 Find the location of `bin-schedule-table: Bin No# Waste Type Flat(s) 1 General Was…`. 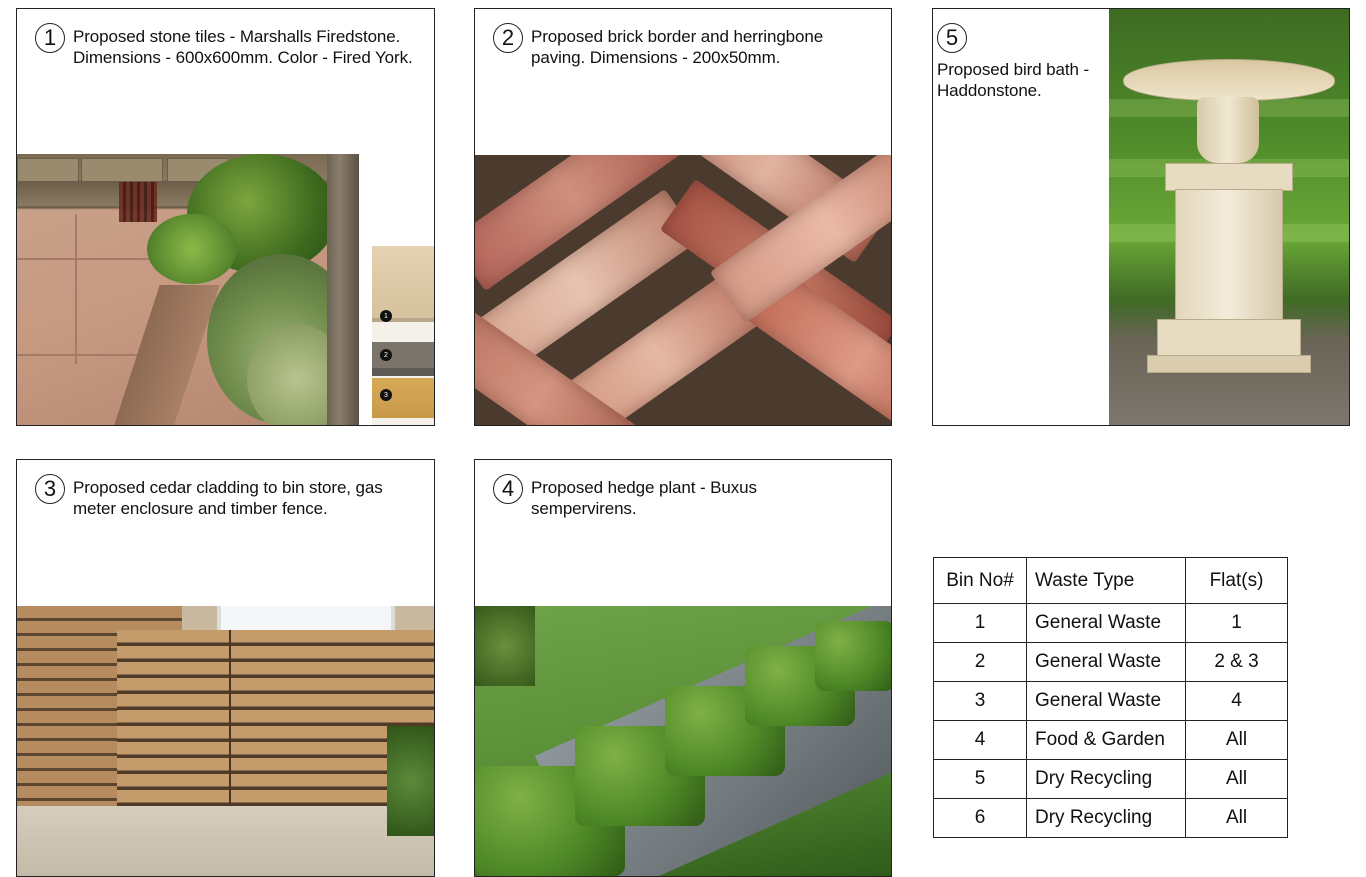

bin-schedule-table: Bin No# Waste Type Flat(s) 1 General Was… is located at coordinates (1110, 697).